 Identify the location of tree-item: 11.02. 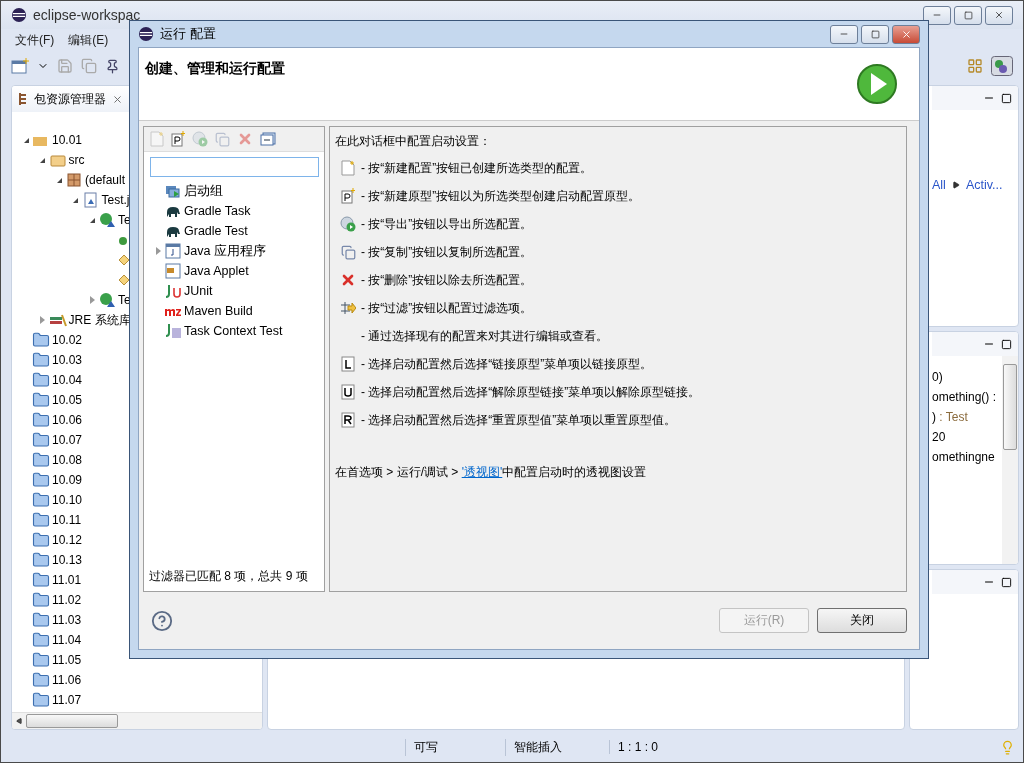
(67, 600).